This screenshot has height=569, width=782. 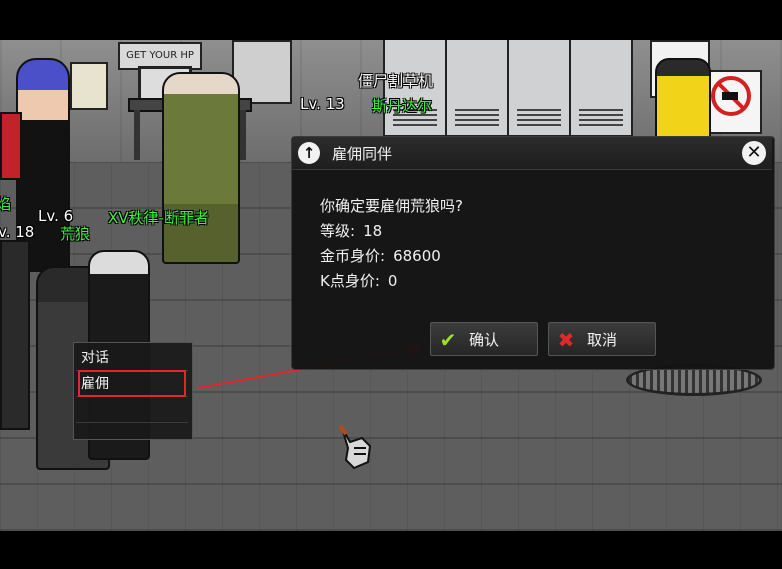 I want to click on npc-edge-figure, so click(x=15, y=335).